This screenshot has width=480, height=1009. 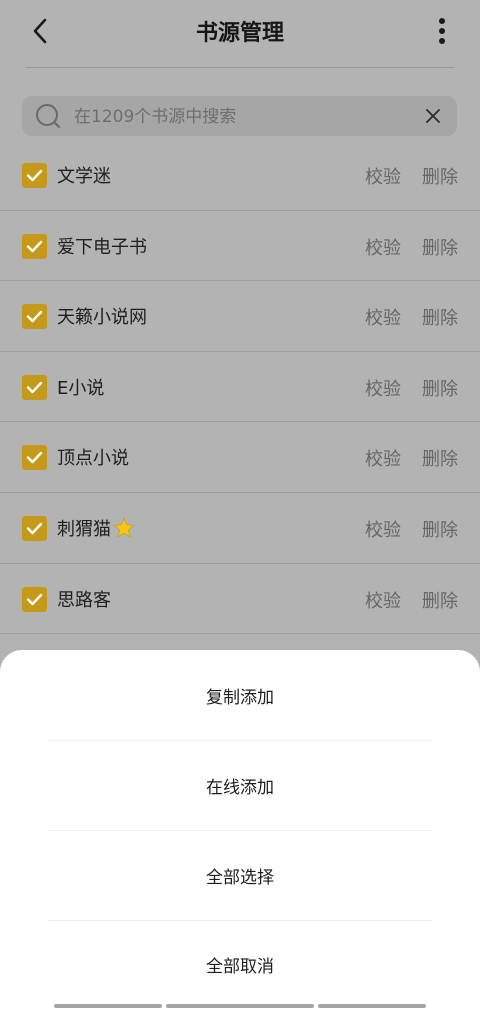 I want to click on more-vertical-icon, so click(x=442, y=31).